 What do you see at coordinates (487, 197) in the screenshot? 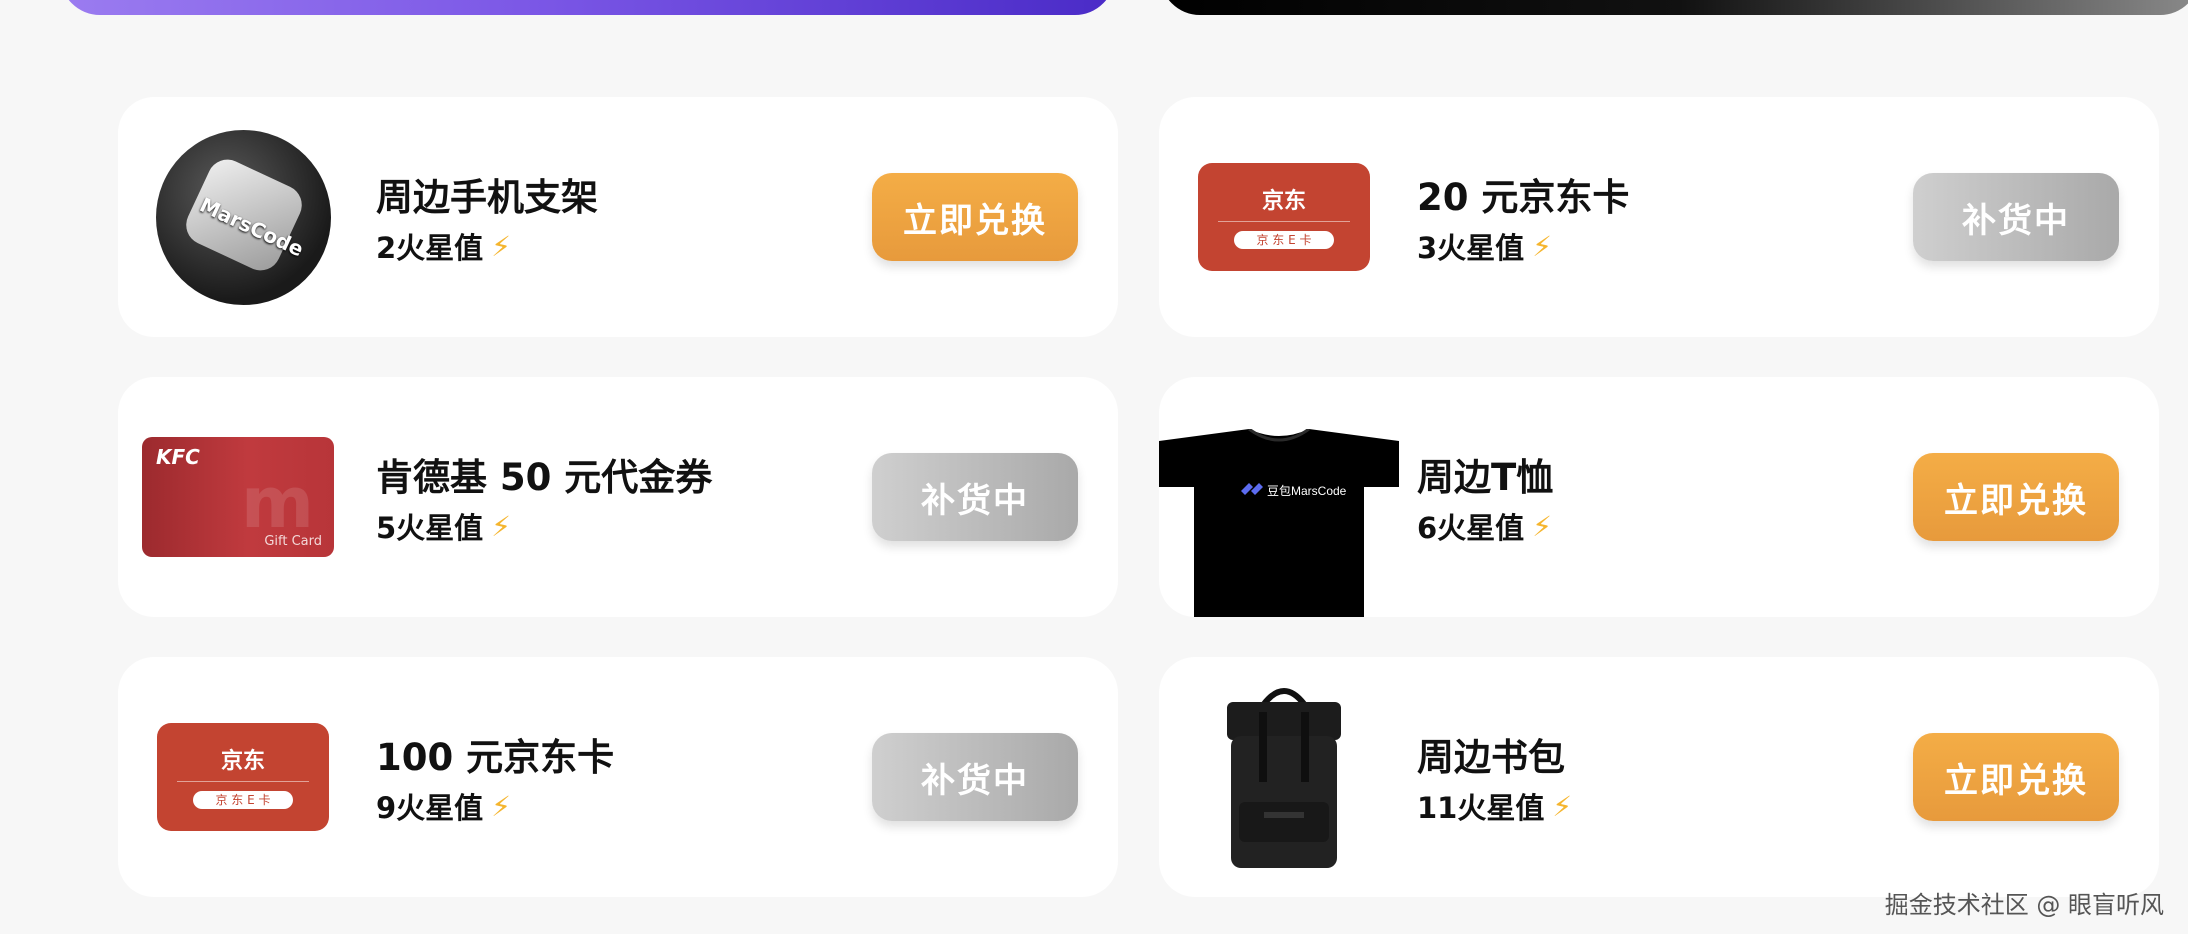
I see `reward-title: 周边手机支架` at bounding box center [487, 197].